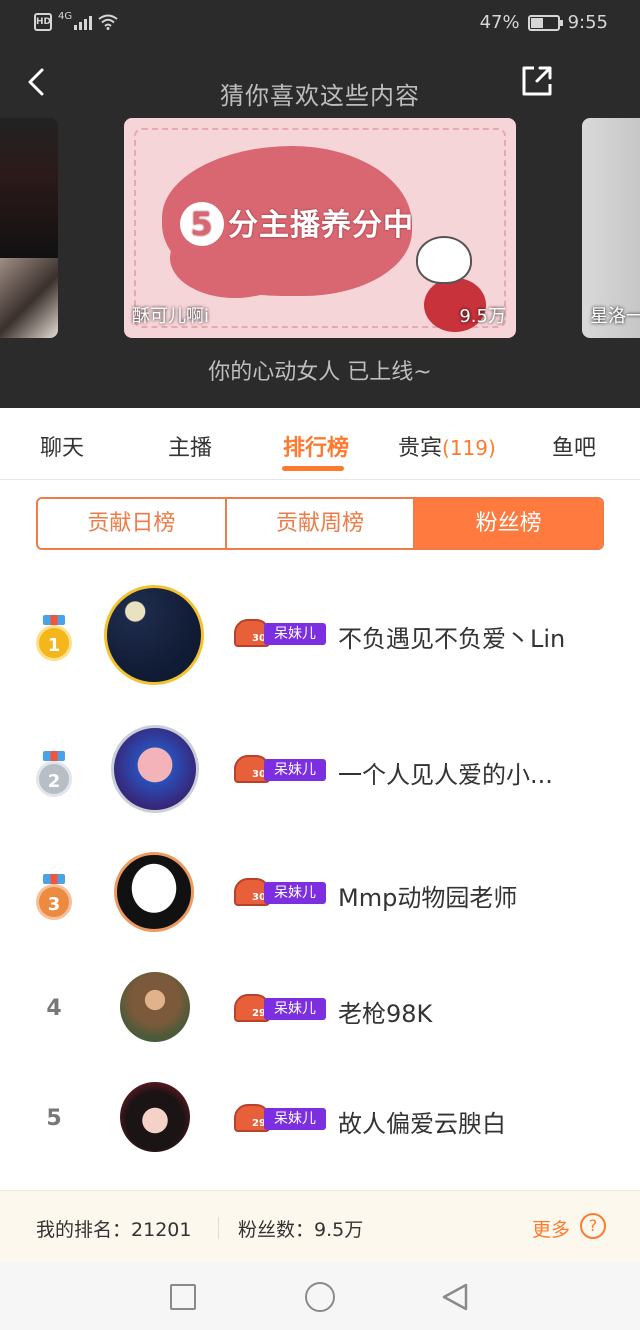 Image resolution: width=640 pixels, height=1330 pixels. What do you see at coordinates (339, 1230) in the screenshot?
I see `fans-count-value: 9.5万` at bounding box center [339, 1230].